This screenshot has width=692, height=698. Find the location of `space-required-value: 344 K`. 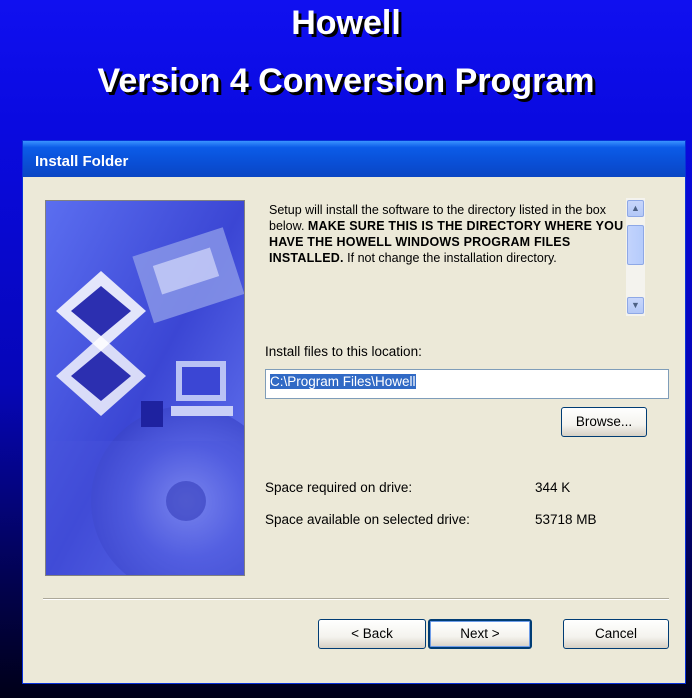

space-required-value: 344 K is located at coordinates (553, 487).